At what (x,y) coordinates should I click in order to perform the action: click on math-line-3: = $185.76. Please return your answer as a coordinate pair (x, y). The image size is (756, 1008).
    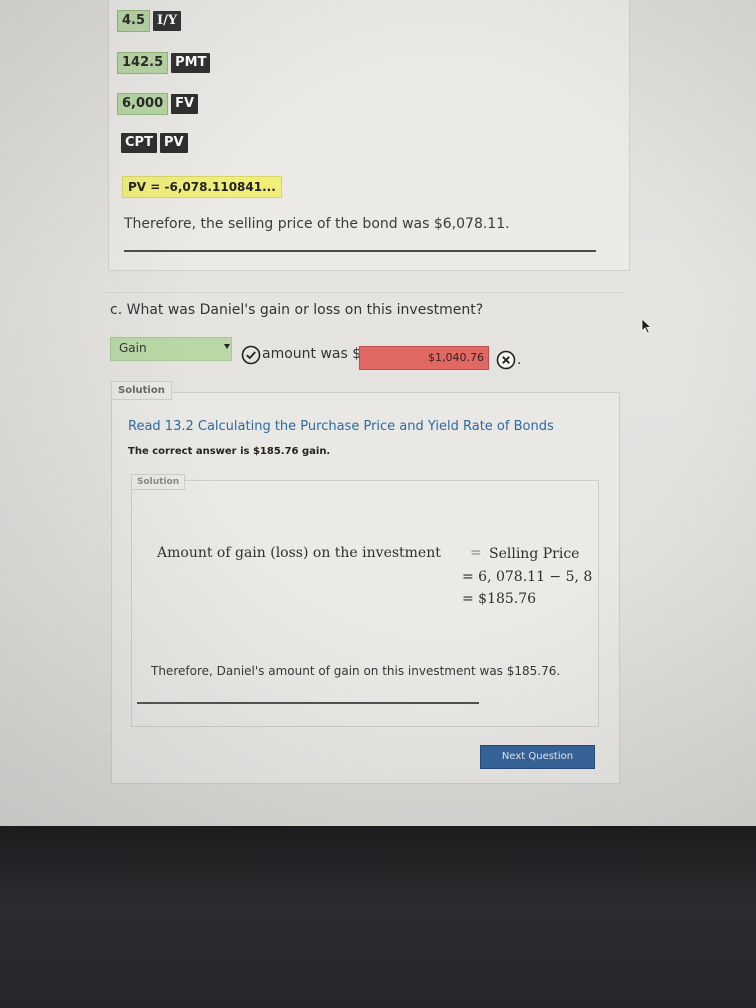
    Looking at the image, I should click on (499, 599).